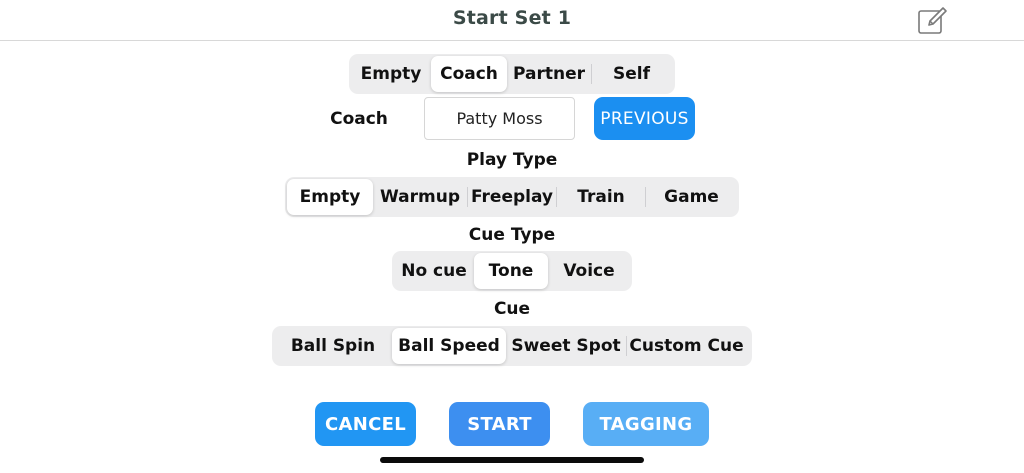 The width and height of the screenshot is (1024, 473). I want to click on source-option-coach: Coach, so click(469, 74).